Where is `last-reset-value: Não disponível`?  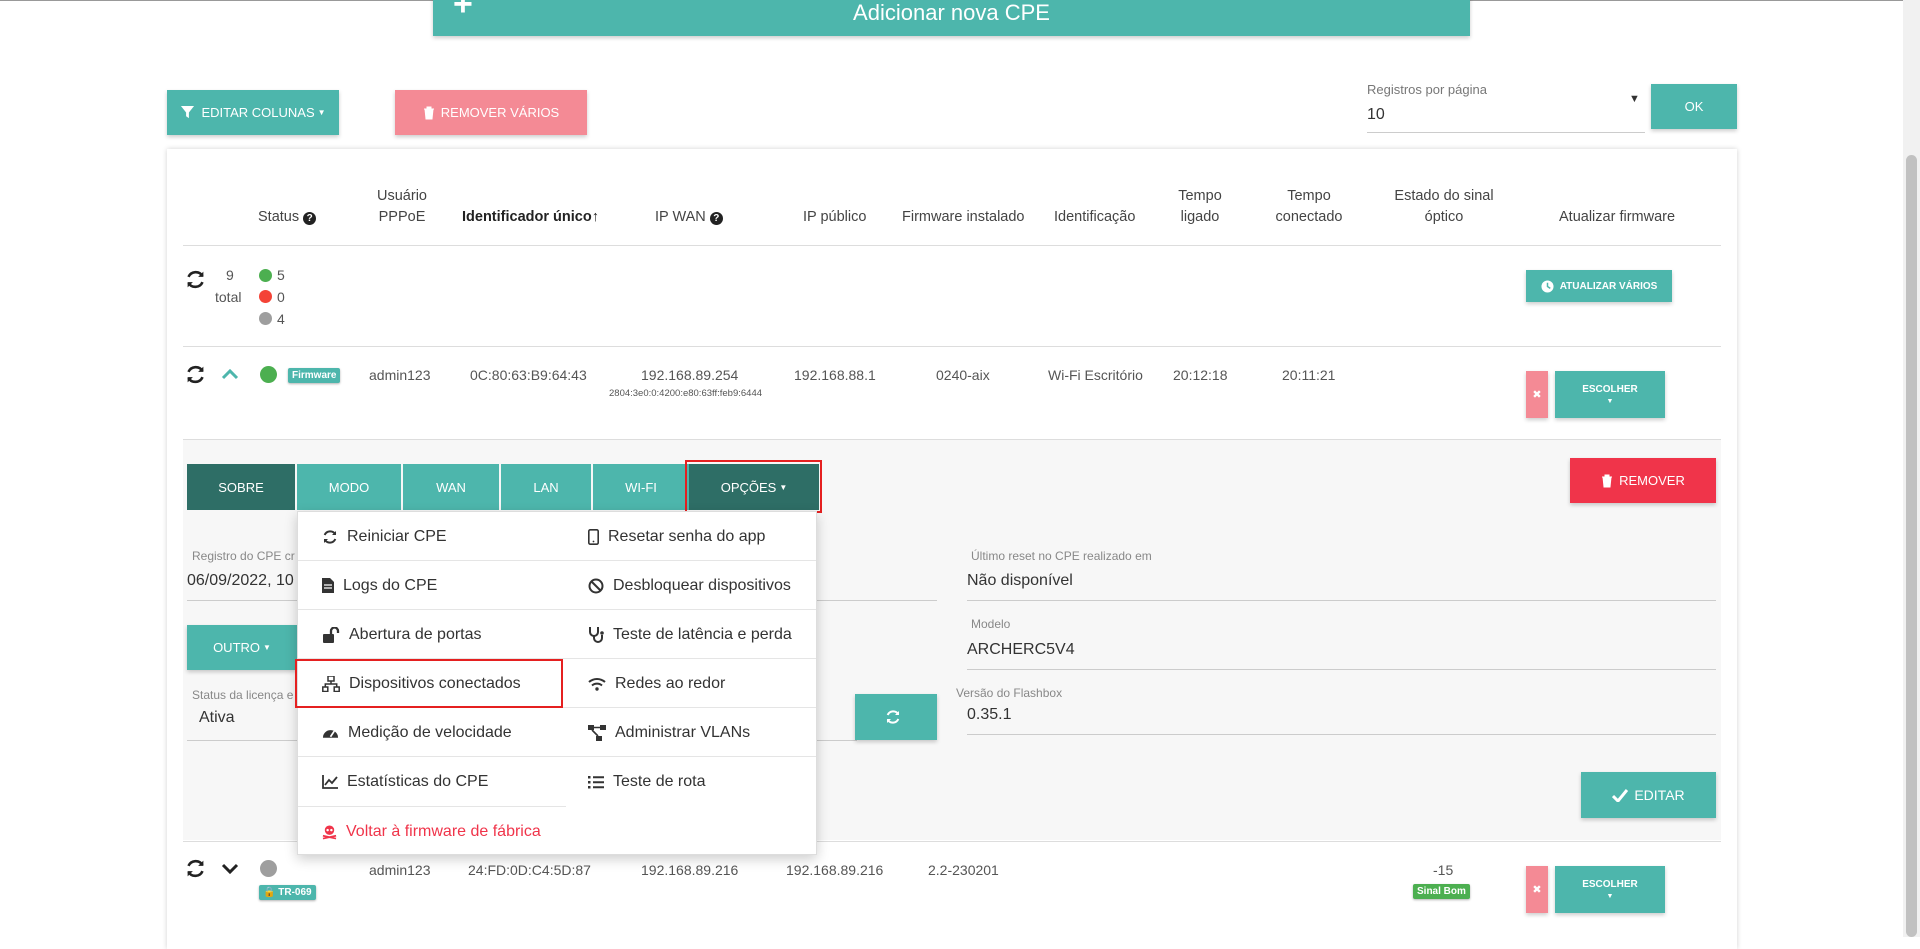
last-reset-value: Não disponível is located at coordinates (1020, 580).